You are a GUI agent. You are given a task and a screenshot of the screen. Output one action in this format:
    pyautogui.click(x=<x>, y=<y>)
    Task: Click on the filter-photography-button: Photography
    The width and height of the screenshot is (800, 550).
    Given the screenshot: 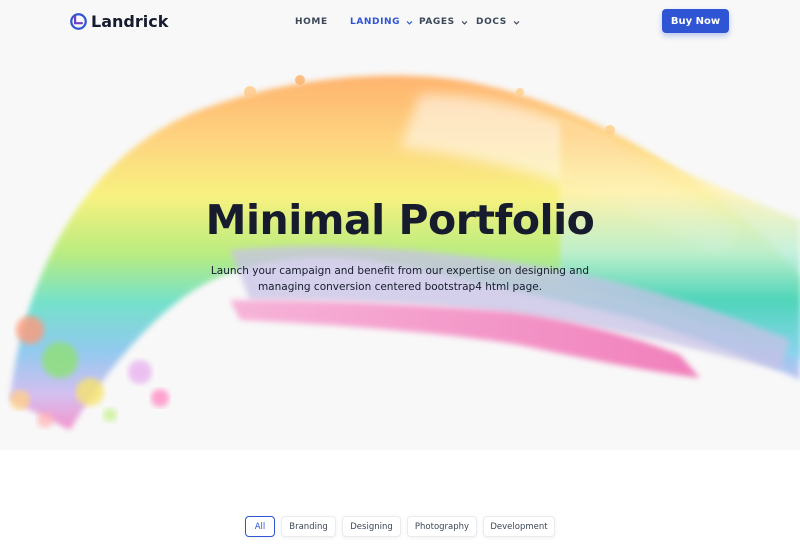 What is the action you would take?
    pyautogui.click(x=442, y=526)
    